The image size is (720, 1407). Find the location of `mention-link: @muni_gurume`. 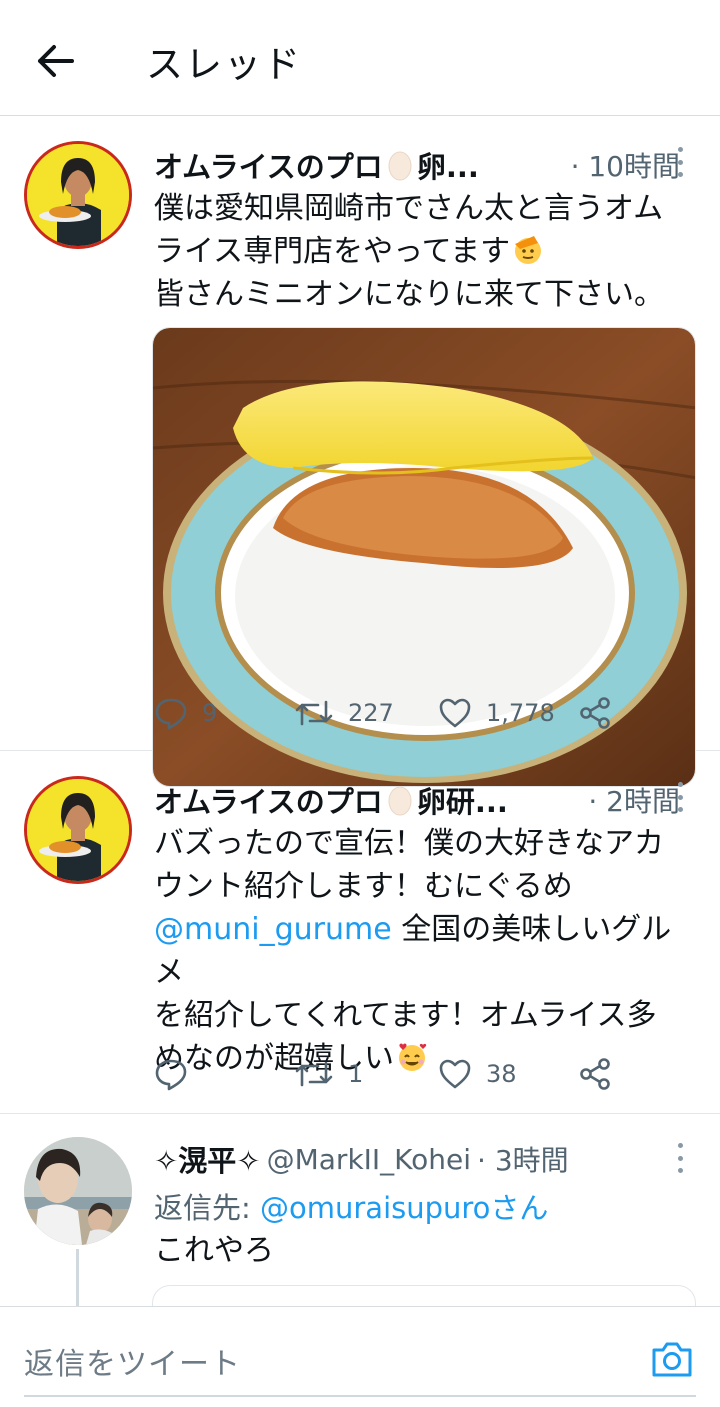

mention-link: @muni_gurume is located at coordinates (273, 929).